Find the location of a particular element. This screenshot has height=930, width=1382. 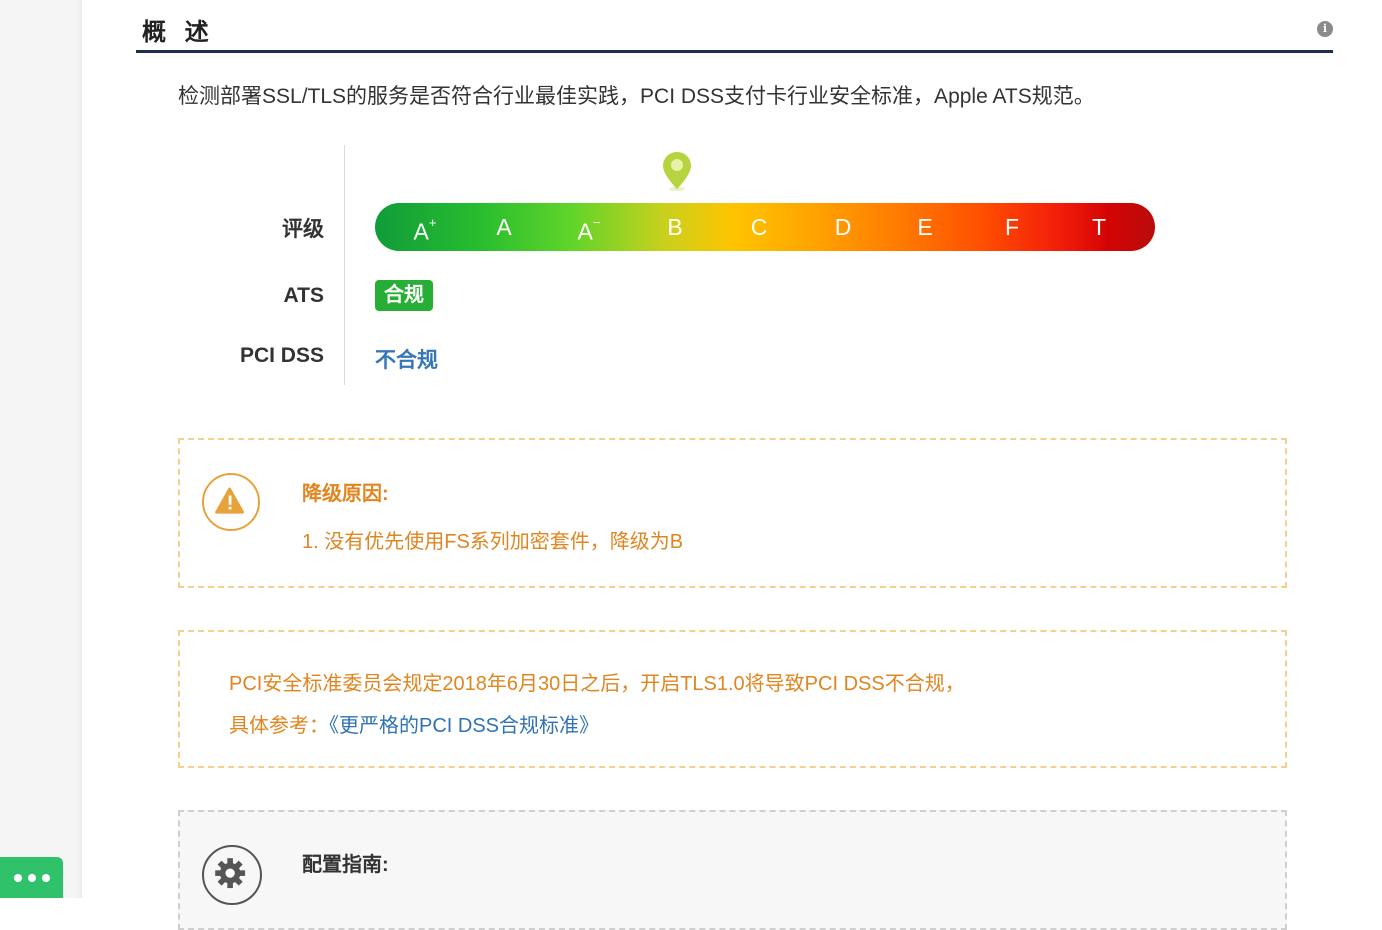

config-guide-title: 配置指南: is located at coordinates (345, 865).